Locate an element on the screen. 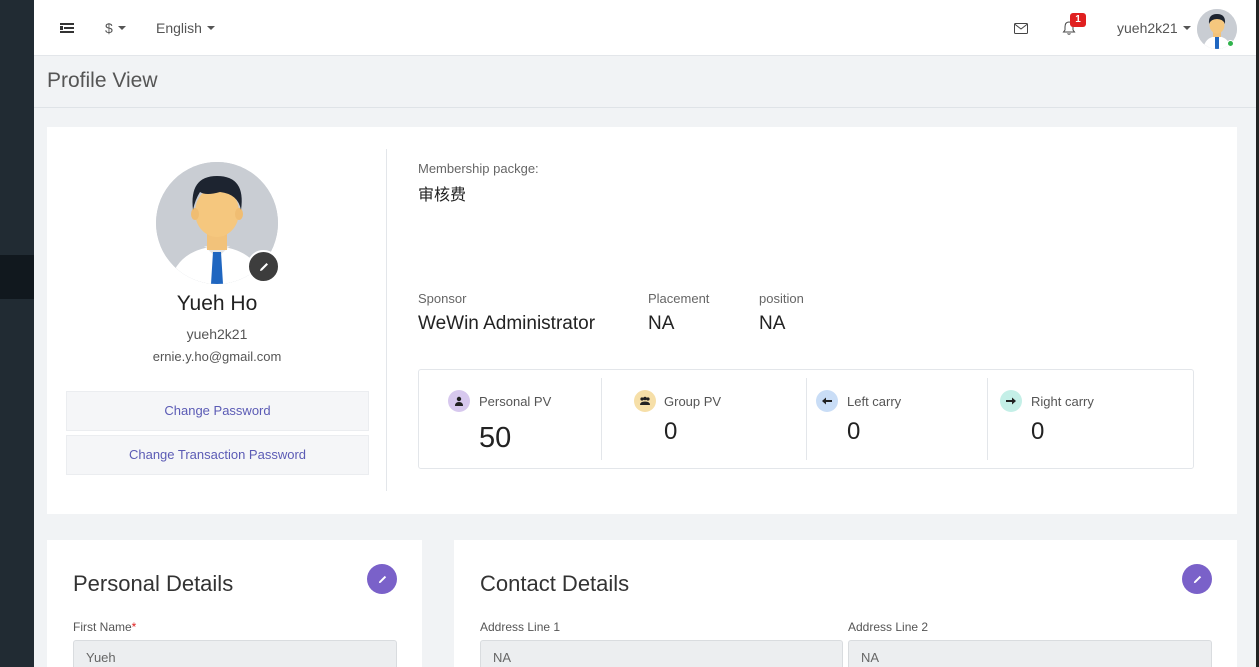 This screenshot has height=667, width=1259. stat-label: Personal PV is located at coordinates (515, 401).